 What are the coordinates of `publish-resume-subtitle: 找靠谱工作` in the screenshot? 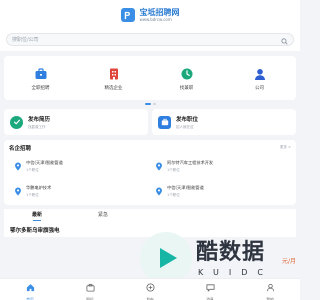 It's located at (37, 126).